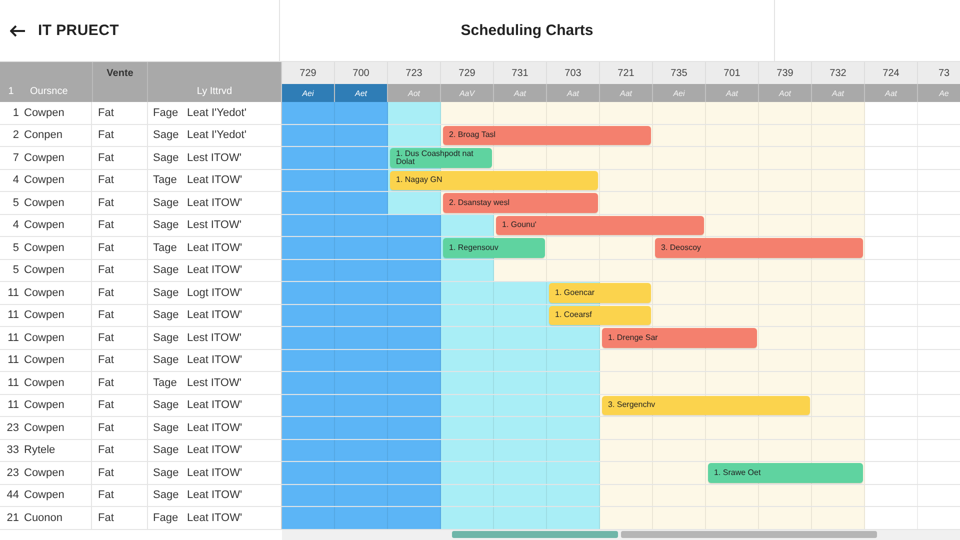 This screenshot has height=540, width=960. Describe the element at coordinates (16, 136) in the screenshot. I see `table-cell-text: 2` at that location.